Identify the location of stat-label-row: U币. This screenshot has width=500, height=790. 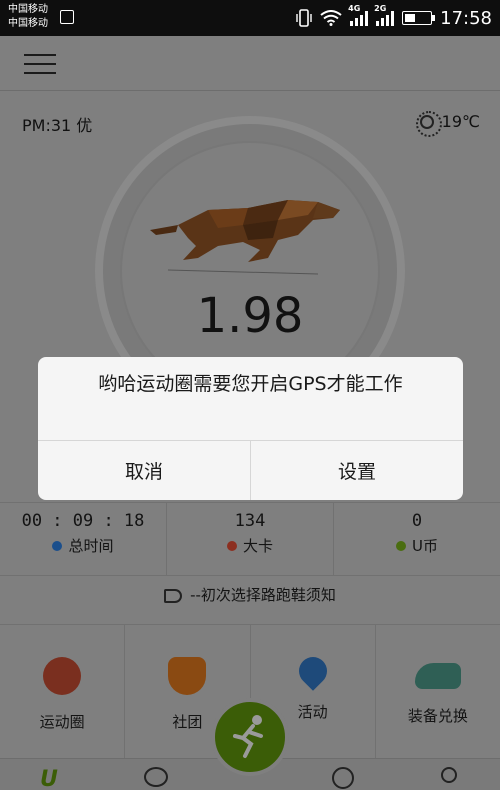
(417, 545).